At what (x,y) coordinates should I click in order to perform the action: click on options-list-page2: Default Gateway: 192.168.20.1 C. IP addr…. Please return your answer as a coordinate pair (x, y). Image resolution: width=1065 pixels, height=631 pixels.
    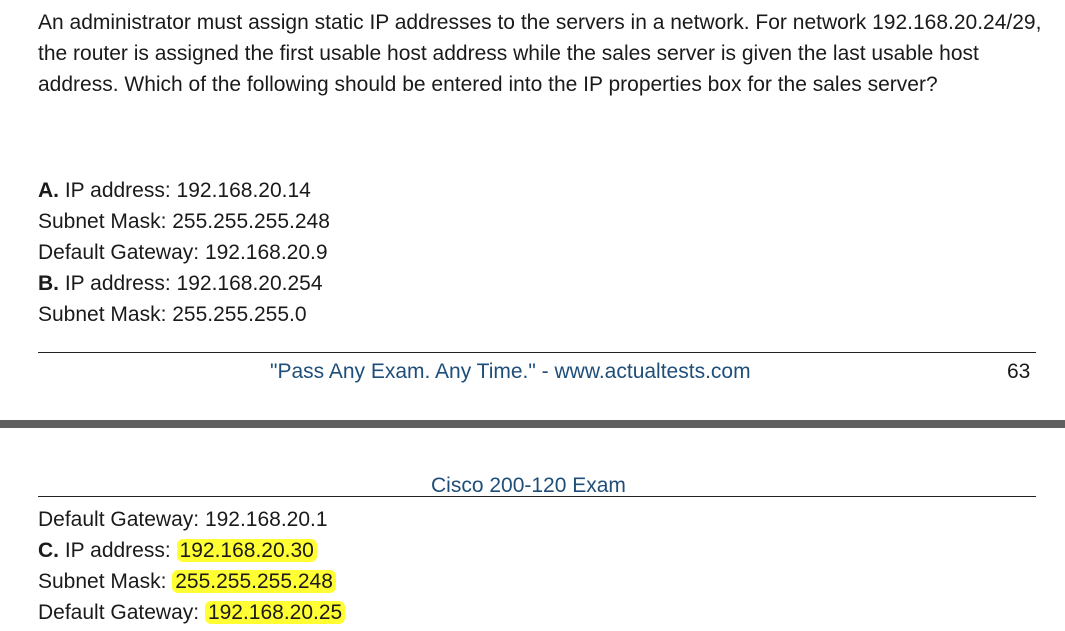
    Looking at the image, I should click on (192, 566).